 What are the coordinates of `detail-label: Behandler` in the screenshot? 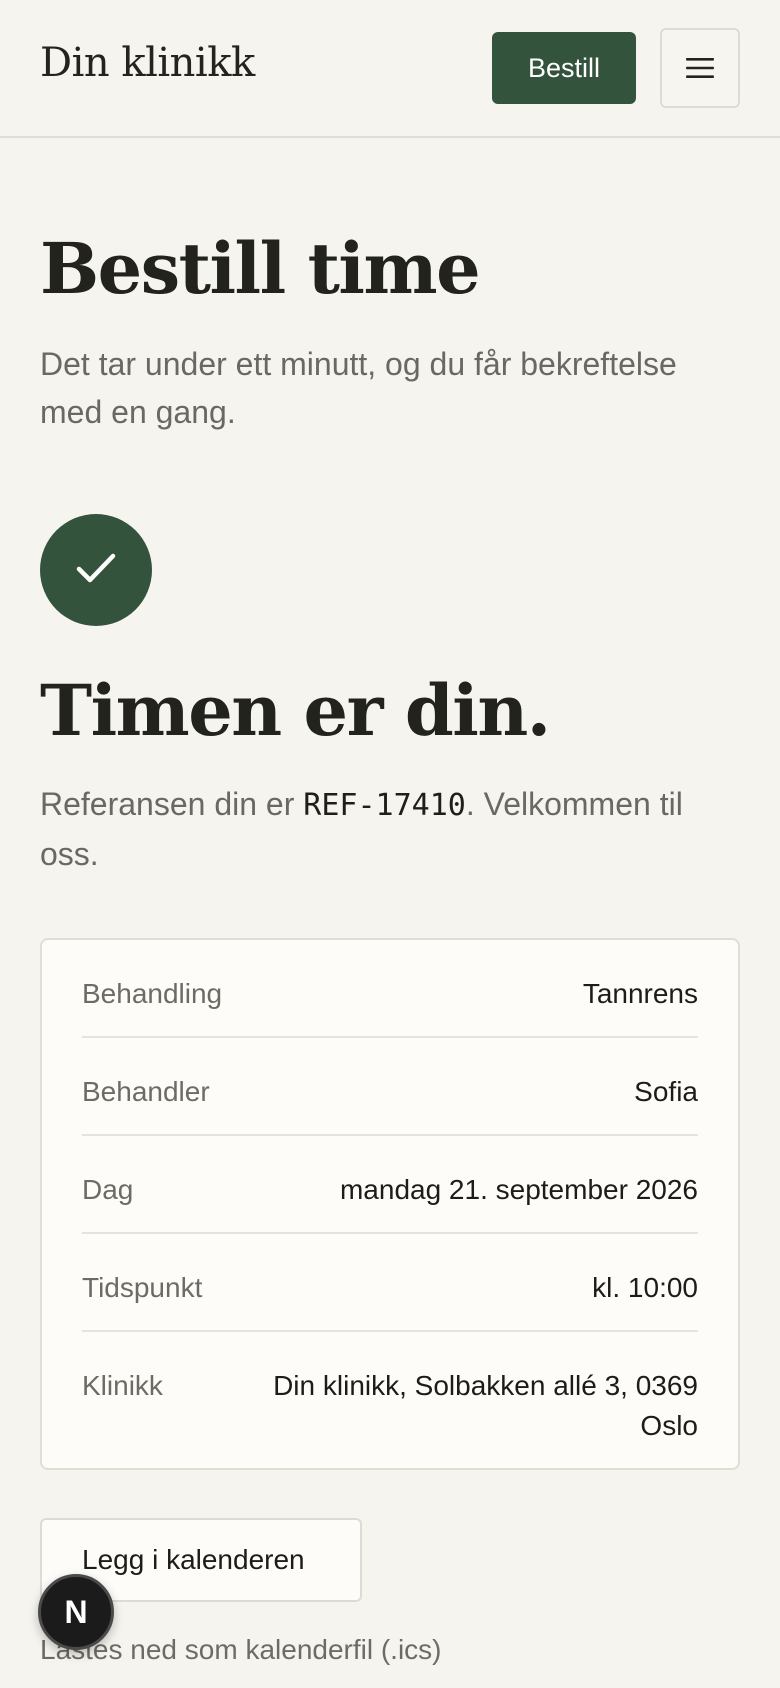 It's located at (146, 1091).